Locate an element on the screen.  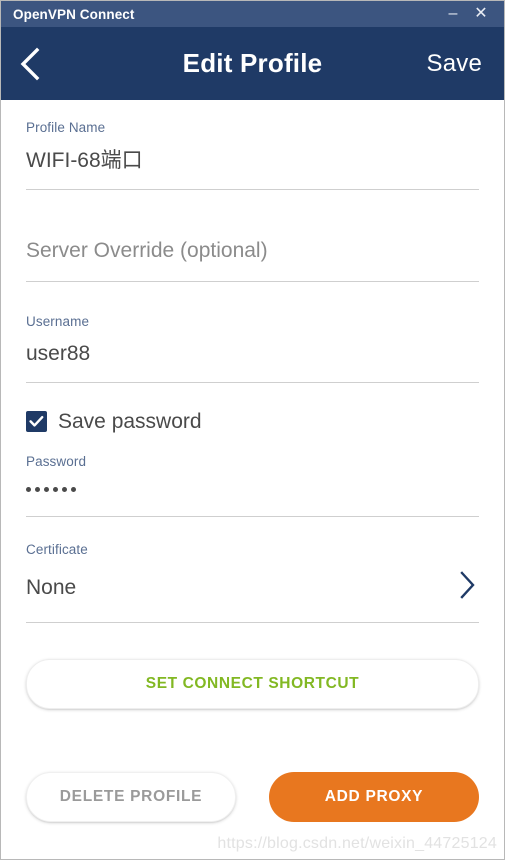
window-titlebar: OpenVPN Connect – ✕ is located at coordinates (252, 14).